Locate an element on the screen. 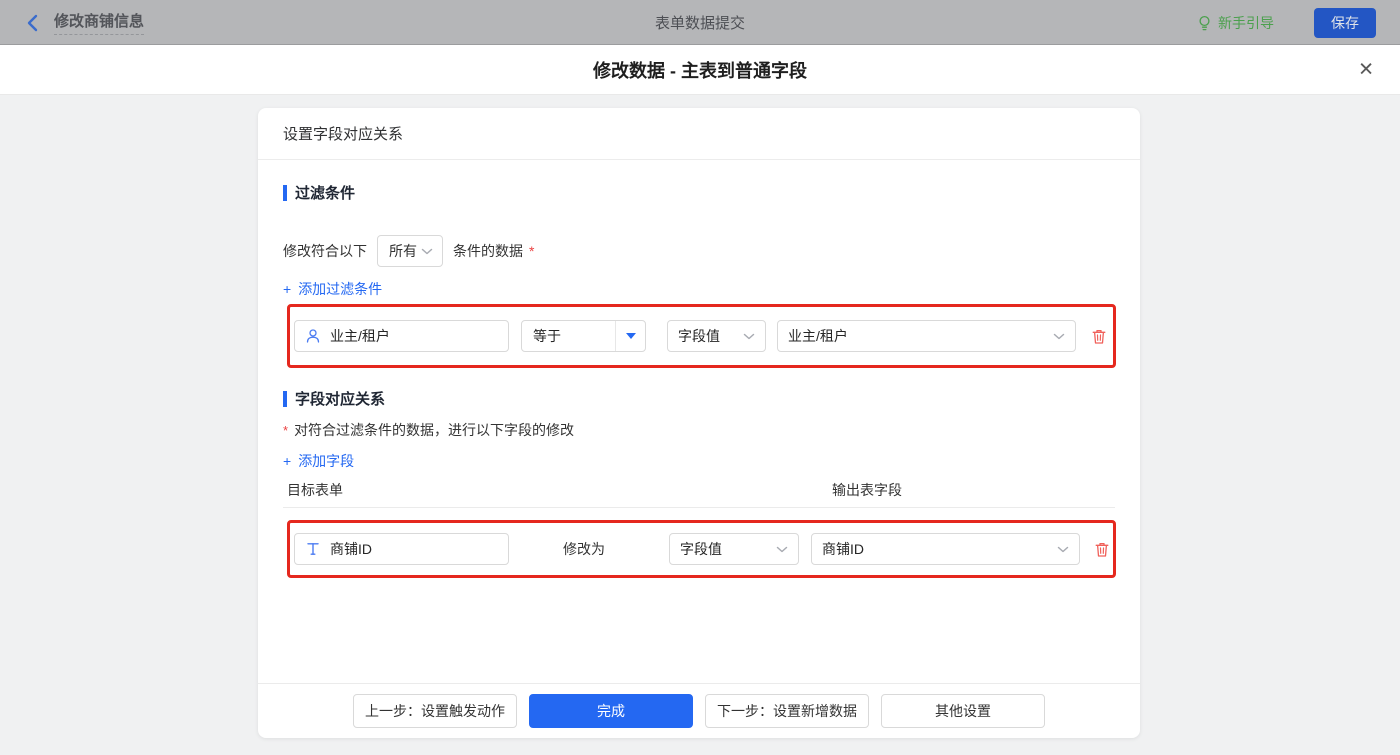 The height and width of the screenshot is (755, 1400). add-field-label: 添加字段 is located at coordinates (326, 461).